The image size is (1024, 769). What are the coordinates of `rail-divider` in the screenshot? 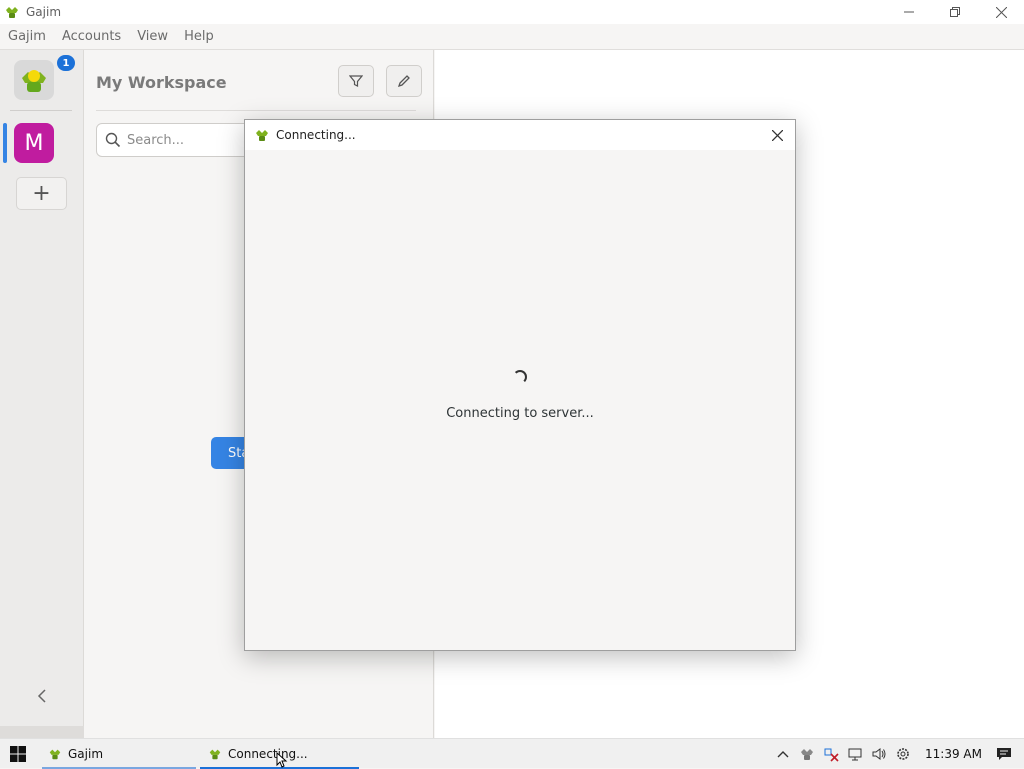 It's located at (41, 110).